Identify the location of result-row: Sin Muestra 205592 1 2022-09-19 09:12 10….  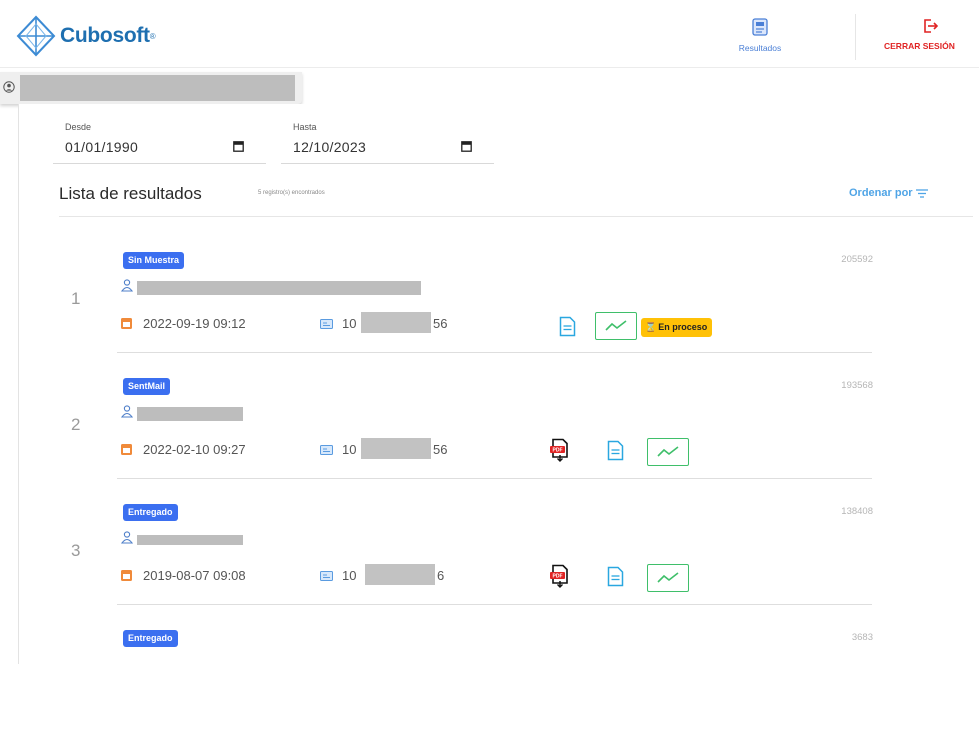
(467, 307).